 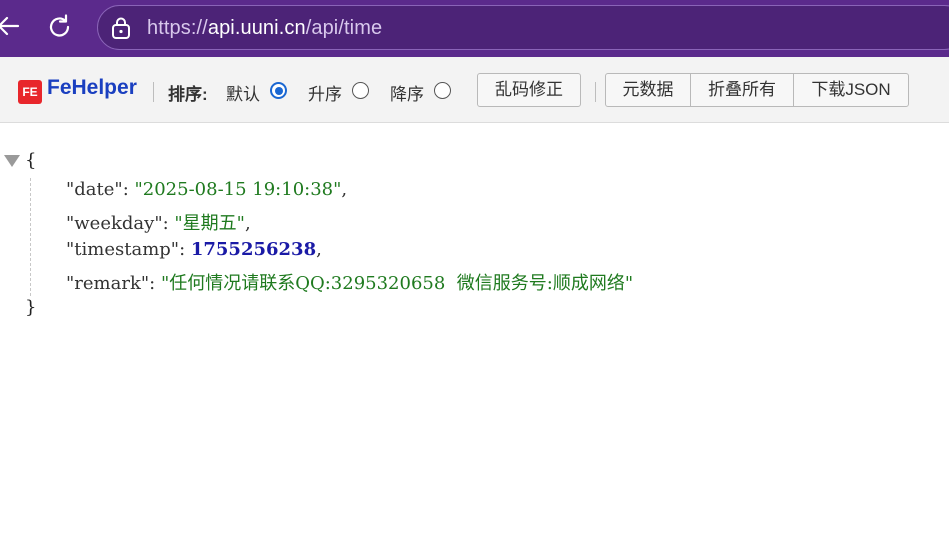 I want to click on json-value: 1755256238, so click(x=253, y=249).